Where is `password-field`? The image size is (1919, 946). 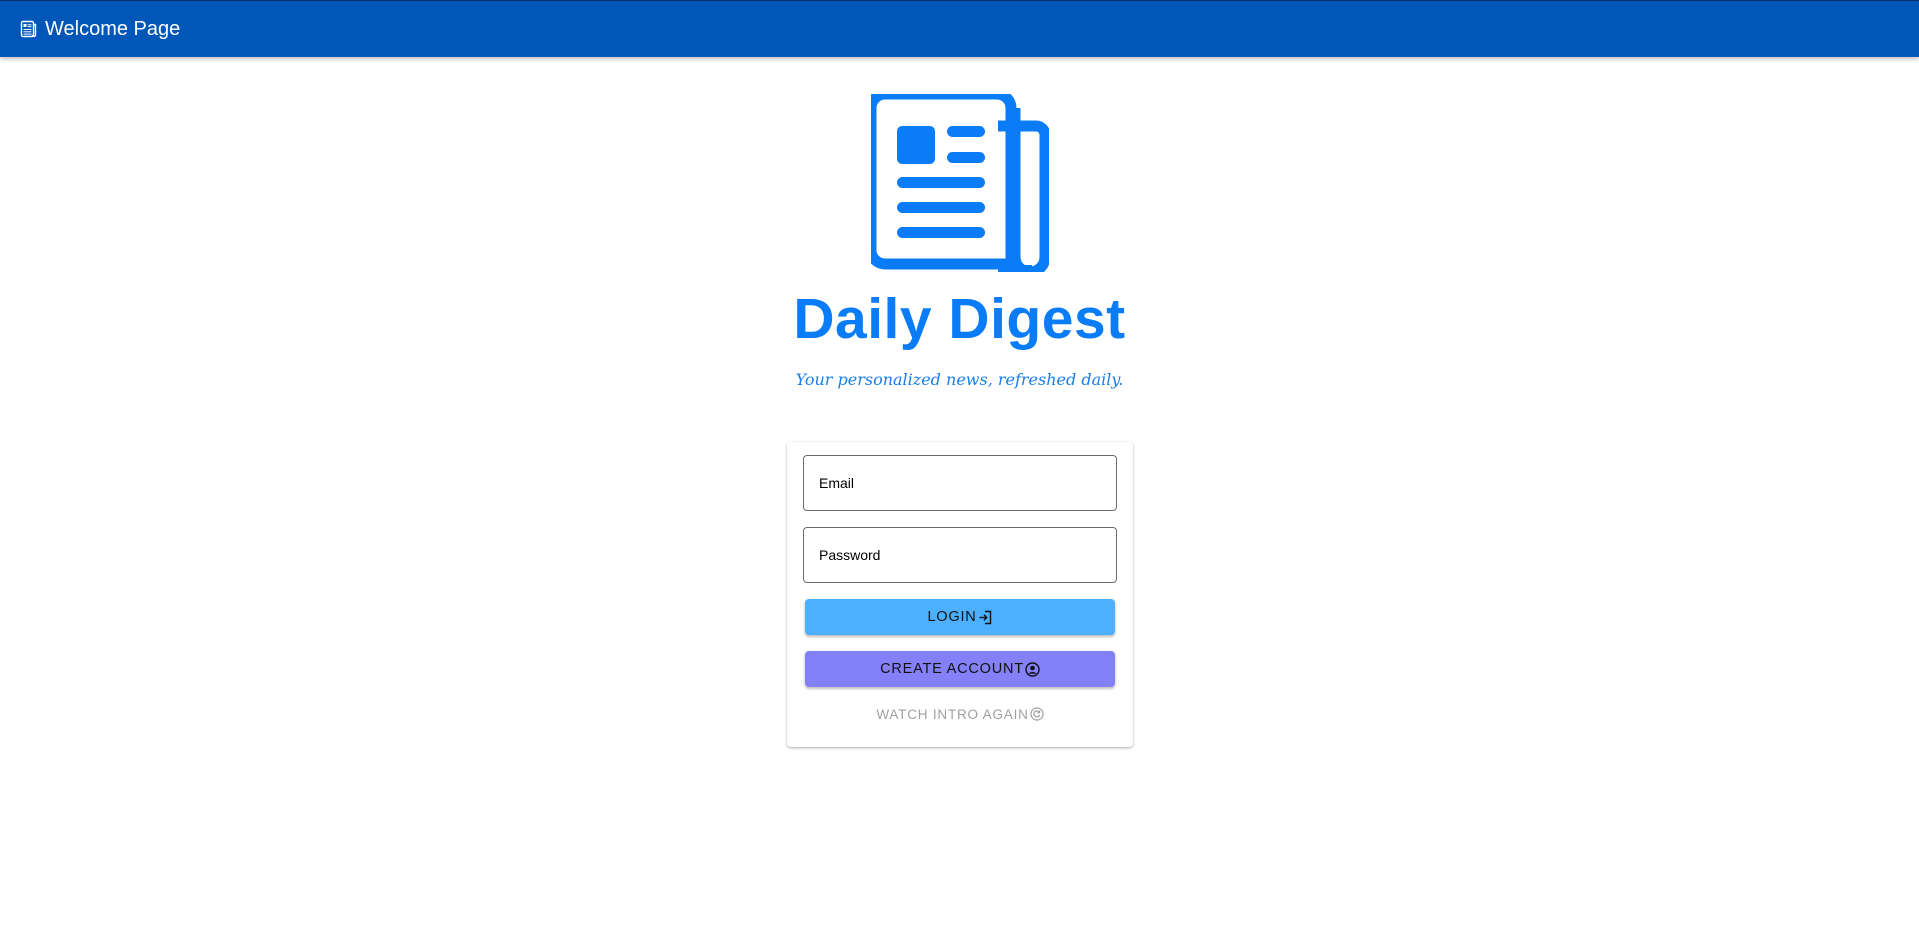 password-field is located at coordinates (960, 555).